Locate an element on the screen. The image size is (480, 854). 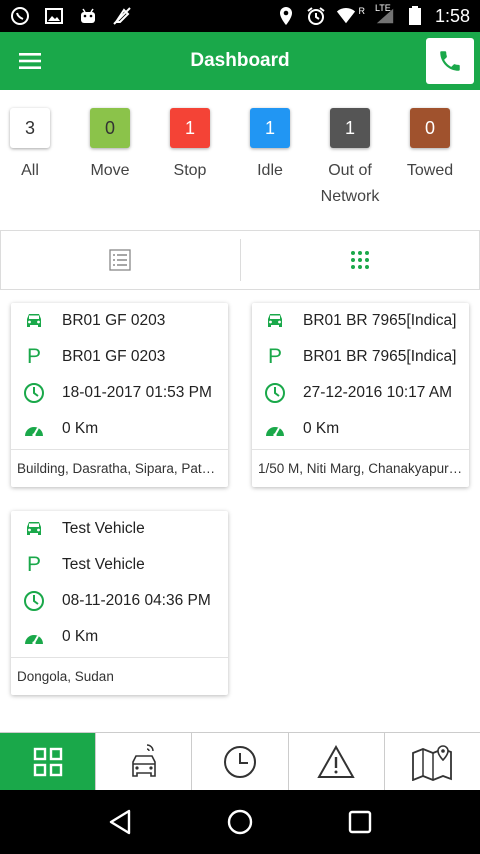
vehicle-number-row: BR01 BR 7965[Indica] is located at coordinates (360, 321).